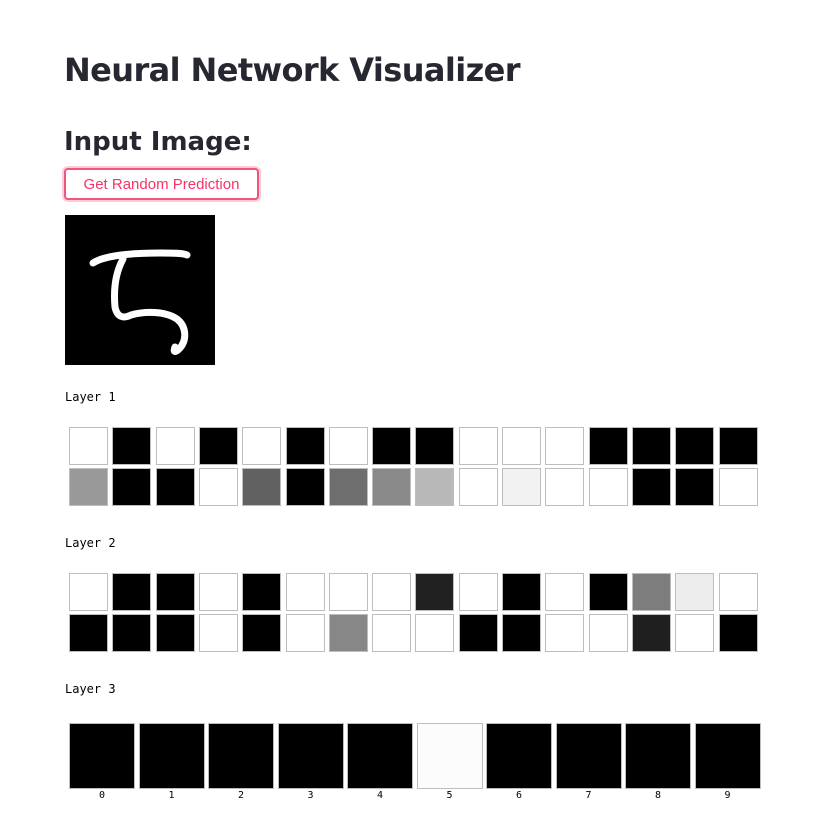 The height and width of the screenshot is (834, 827). Describe the element at coordinates (140, 302) in the screenshot. I see `handwritten-digit-icon` at that location.